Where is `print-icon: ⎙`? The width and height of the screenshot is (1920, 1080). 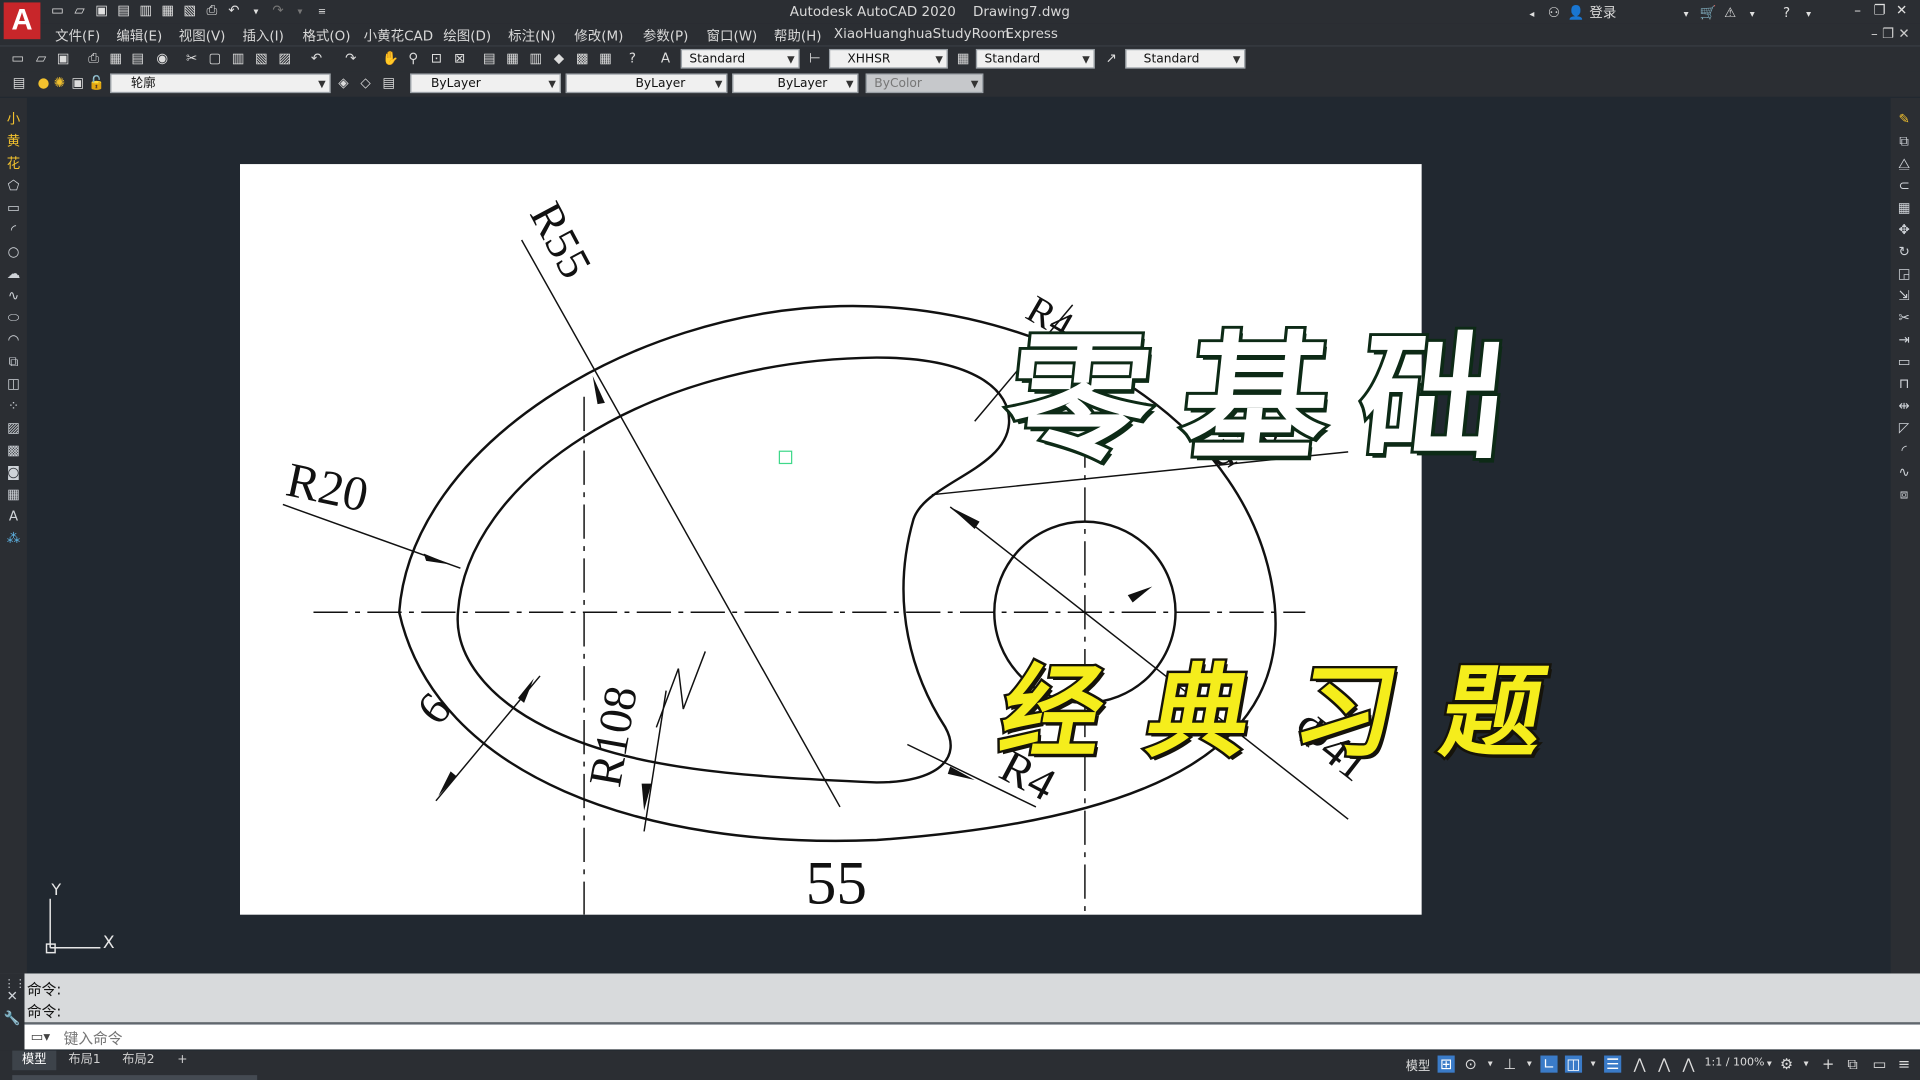
print-icon: ⎙ is located at coordinates (211, 10).